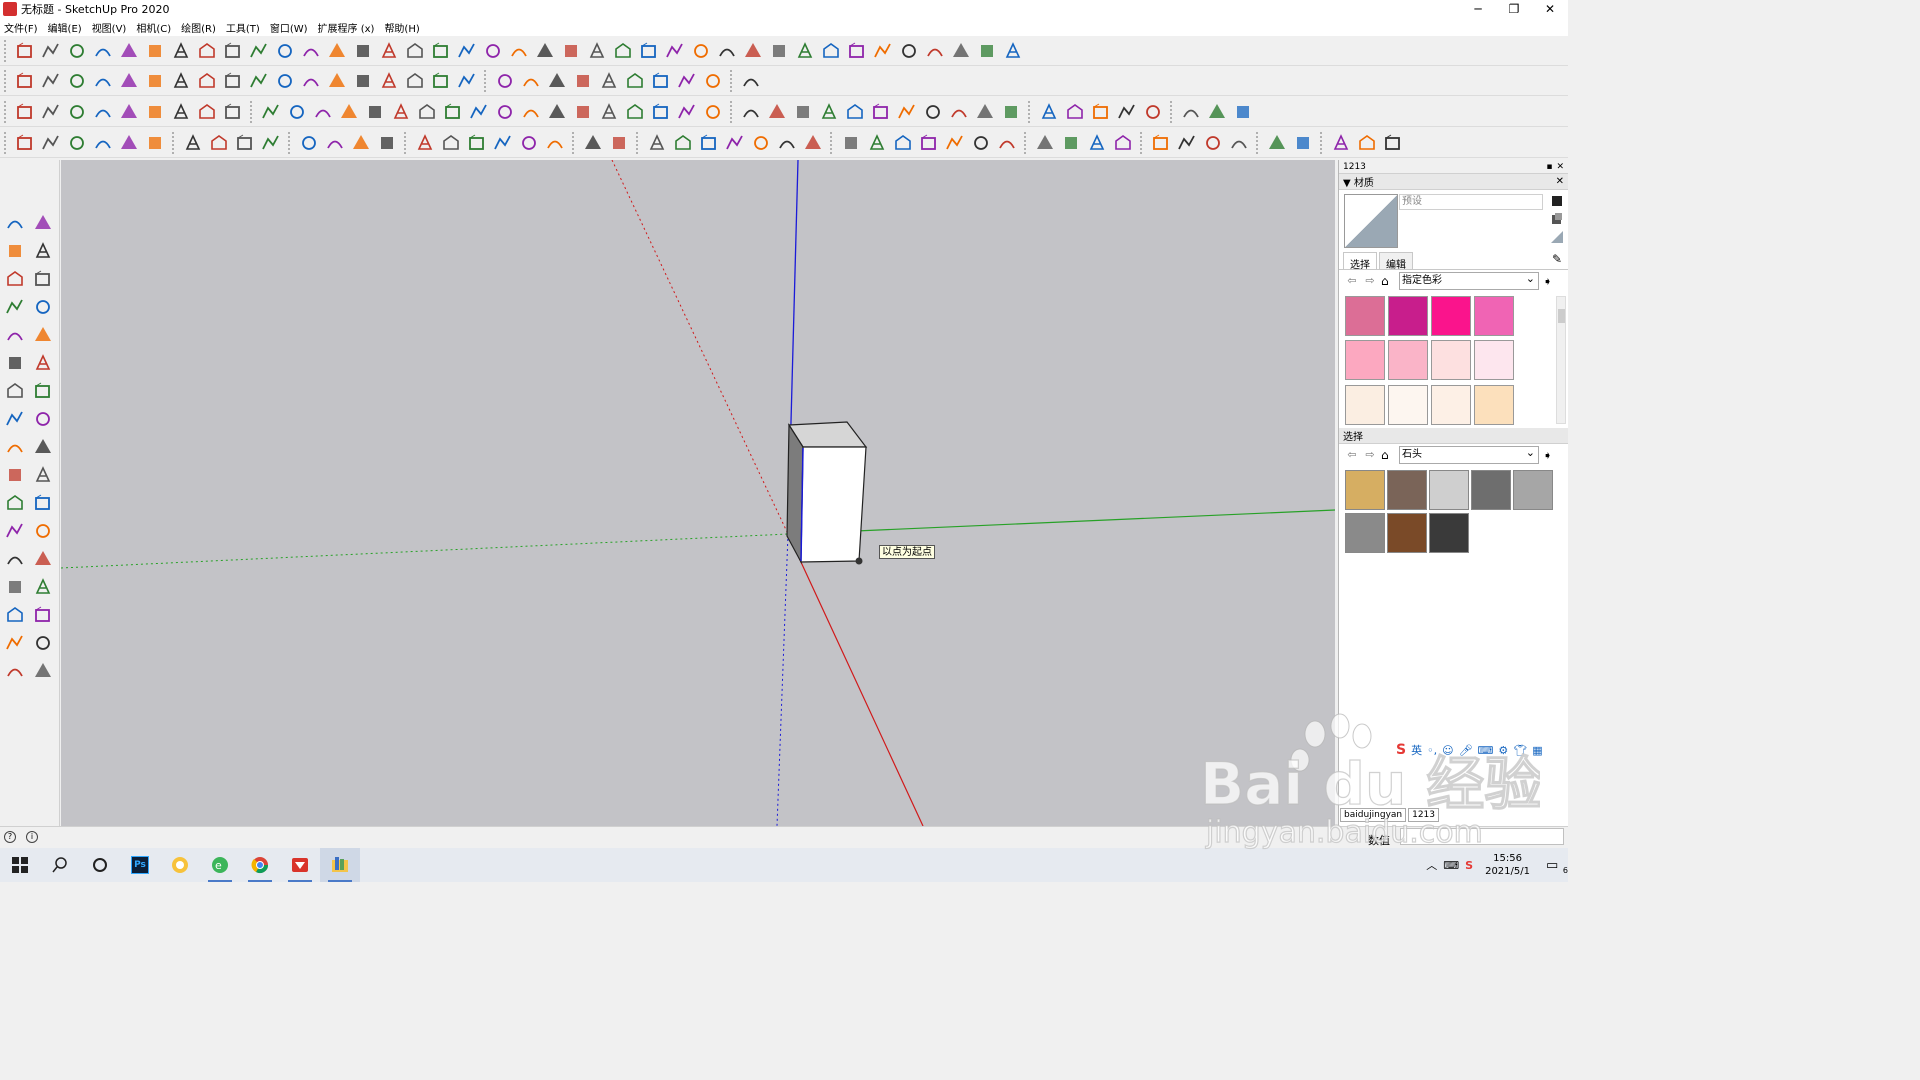  Describe the element at coordinates (1486, 750) in the screenshot. I see `ime-keyboard-icon: ⌨` at that location.